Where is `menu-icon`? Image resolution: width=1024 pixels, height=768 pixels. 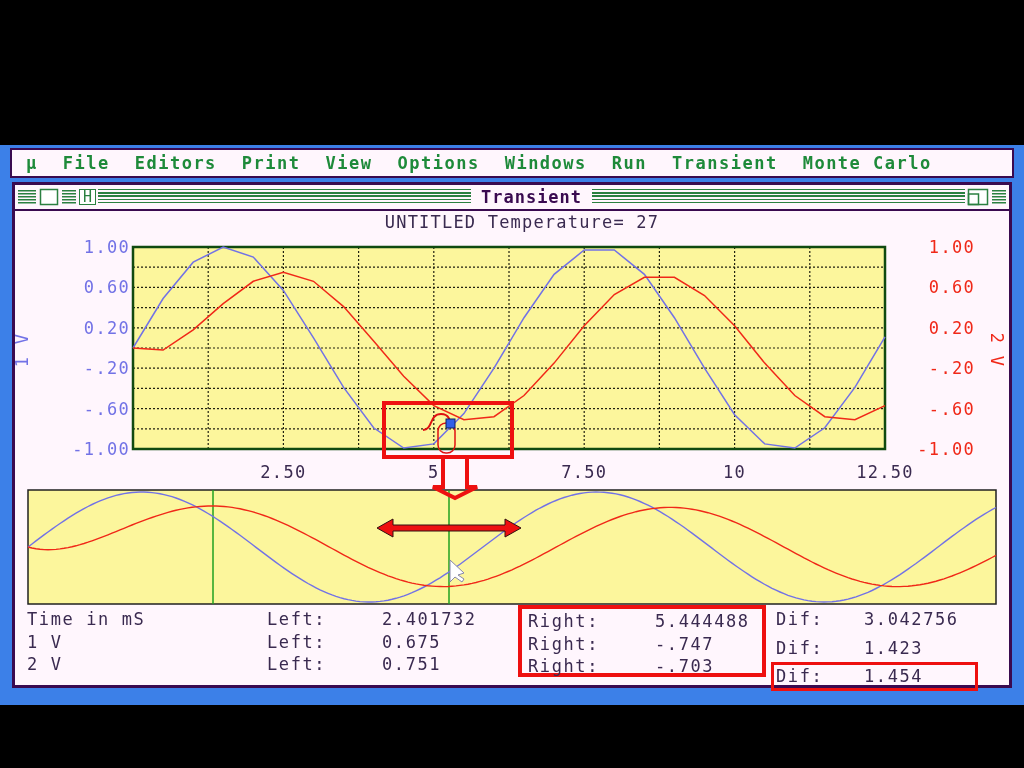
menu-icon is located at coordinates (27, 197).